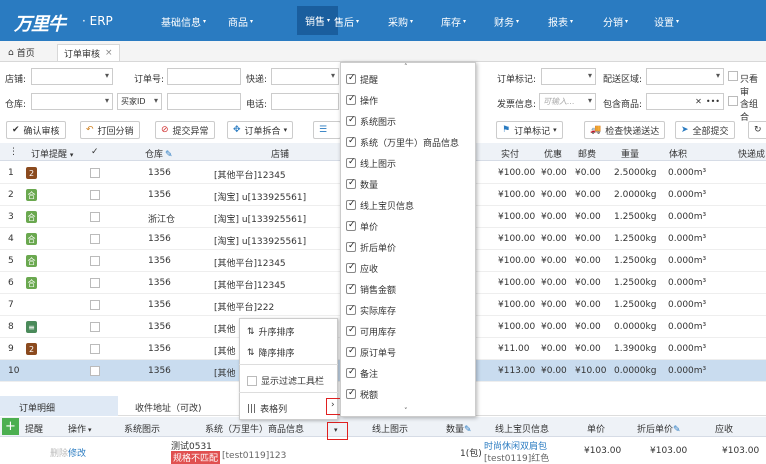  Describe the element at coordinates (59, 454) in the screenshot. I see `delete-link: 删除` at that location.